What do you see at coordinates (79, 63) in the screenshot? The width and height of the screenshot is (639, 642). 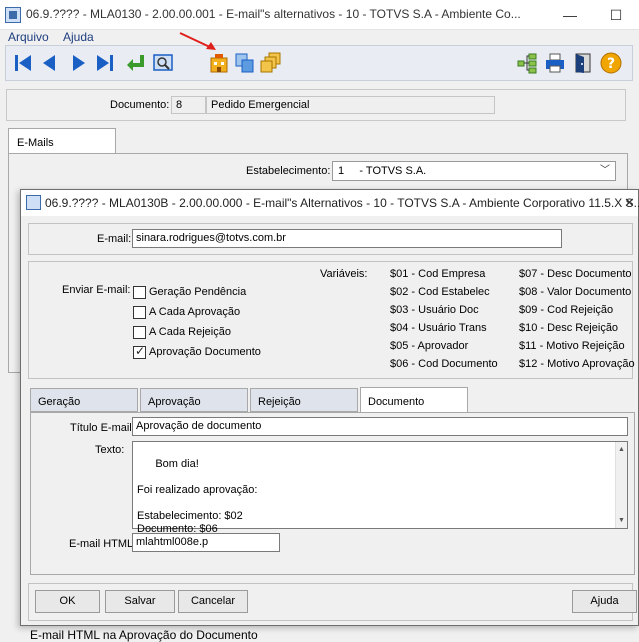 I see `next-record-icon` at bounding box center [79, 63].